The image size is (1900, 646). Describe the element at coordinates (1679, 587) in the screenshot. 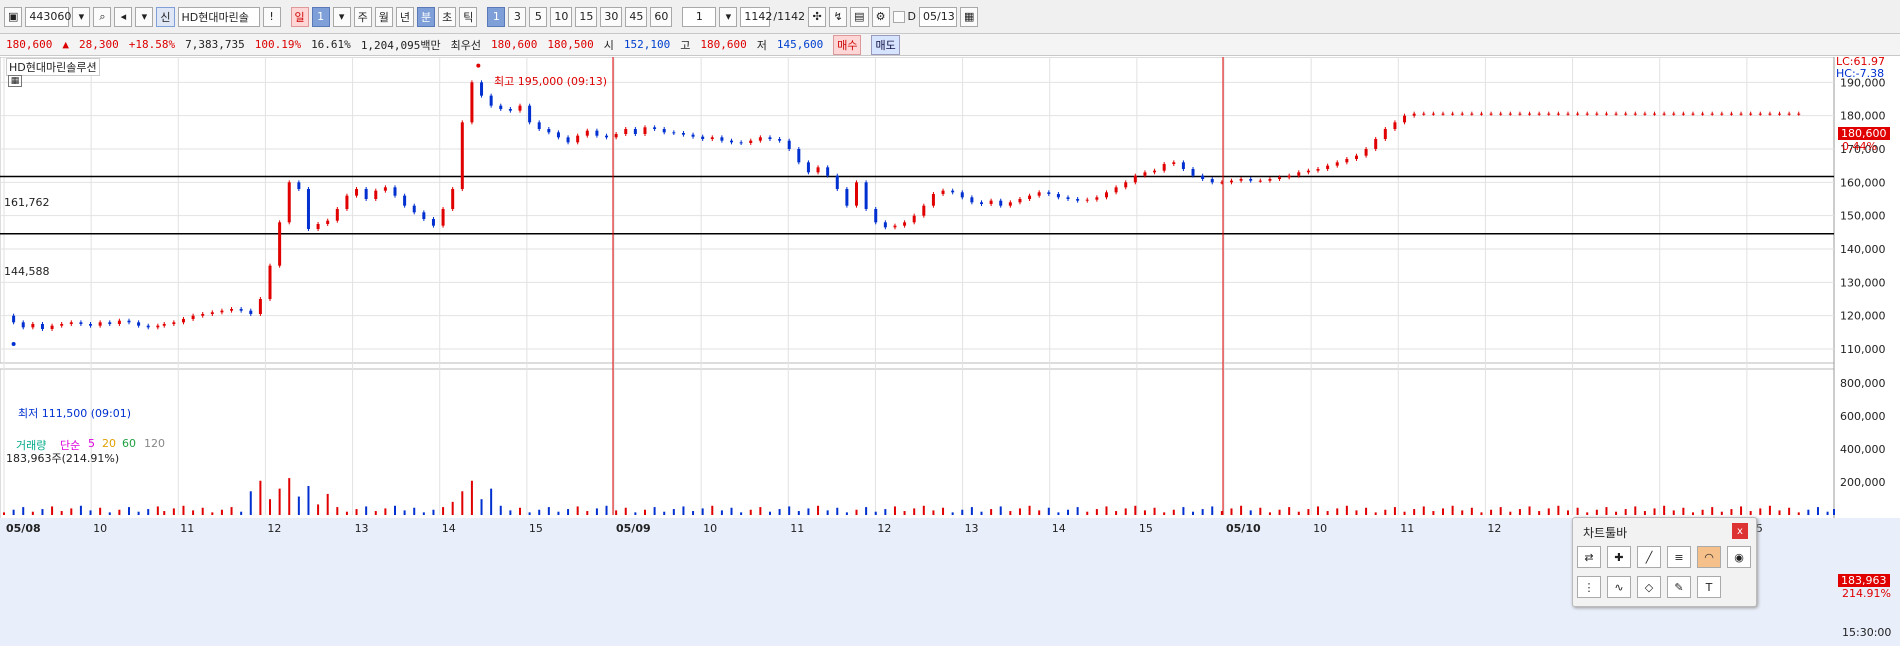

I see `draw-tool-icon: ✎` at that location.